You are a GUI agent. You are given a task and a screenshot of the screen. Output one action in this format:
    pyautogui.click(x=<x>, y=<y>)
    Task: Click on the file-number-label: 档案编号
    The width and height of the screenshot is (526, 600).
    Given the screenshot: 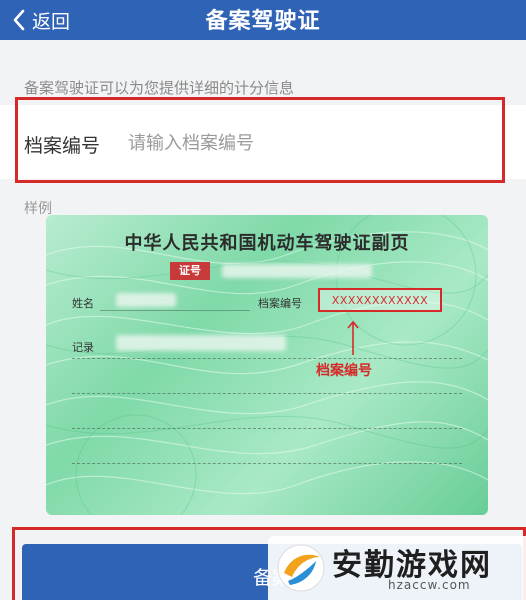 What is the action you would take?
    pyautogui.click(x=62, y=146)
    